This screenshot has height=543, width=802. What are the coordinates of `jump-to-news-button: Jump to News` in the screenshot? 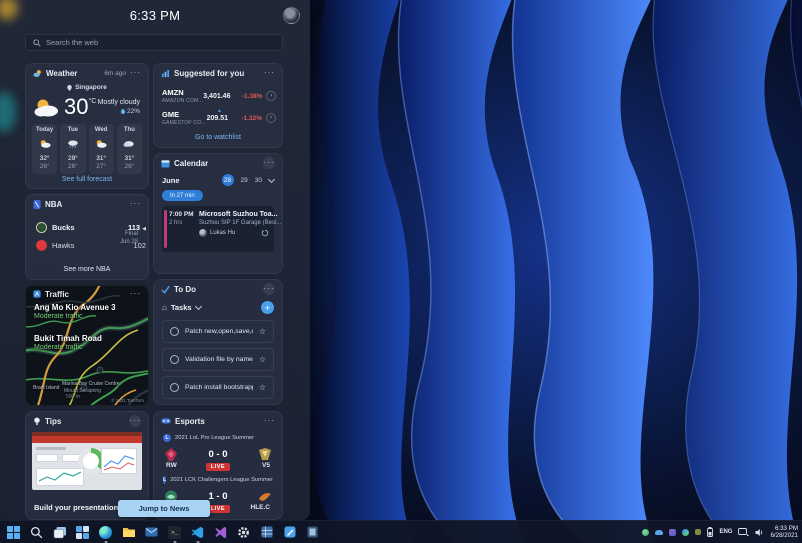 It's located at (164, 508).